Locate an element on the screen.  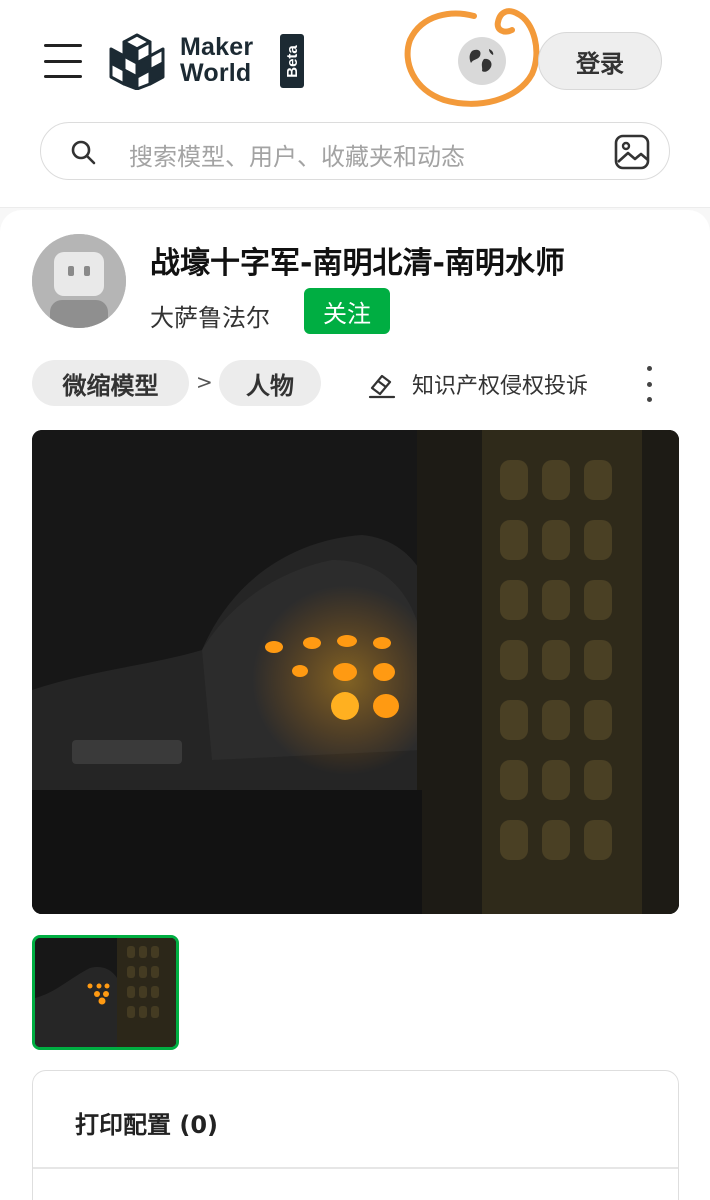
more-icon is located at coordinates (649, 384).